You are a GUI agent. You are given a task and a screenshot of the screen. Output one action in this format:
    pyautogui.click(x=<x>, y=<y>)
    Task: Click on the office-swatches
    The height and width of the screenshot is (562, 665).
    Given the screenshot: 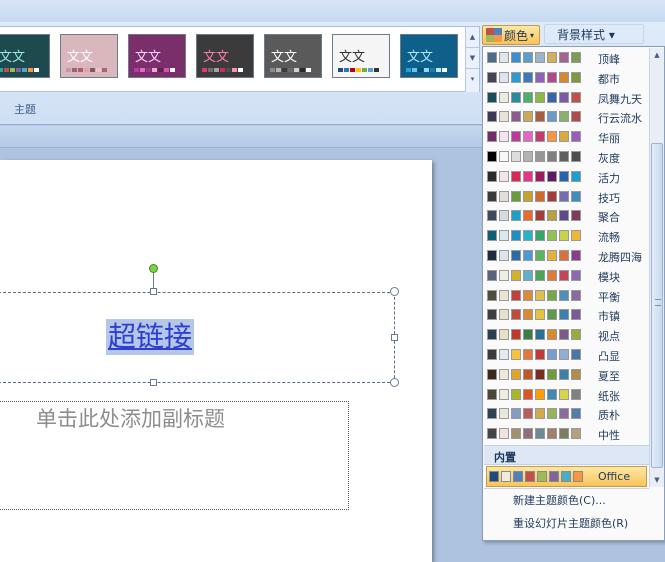 What is the action you would take?
    pyautogui.click(x=536, y=476)
    